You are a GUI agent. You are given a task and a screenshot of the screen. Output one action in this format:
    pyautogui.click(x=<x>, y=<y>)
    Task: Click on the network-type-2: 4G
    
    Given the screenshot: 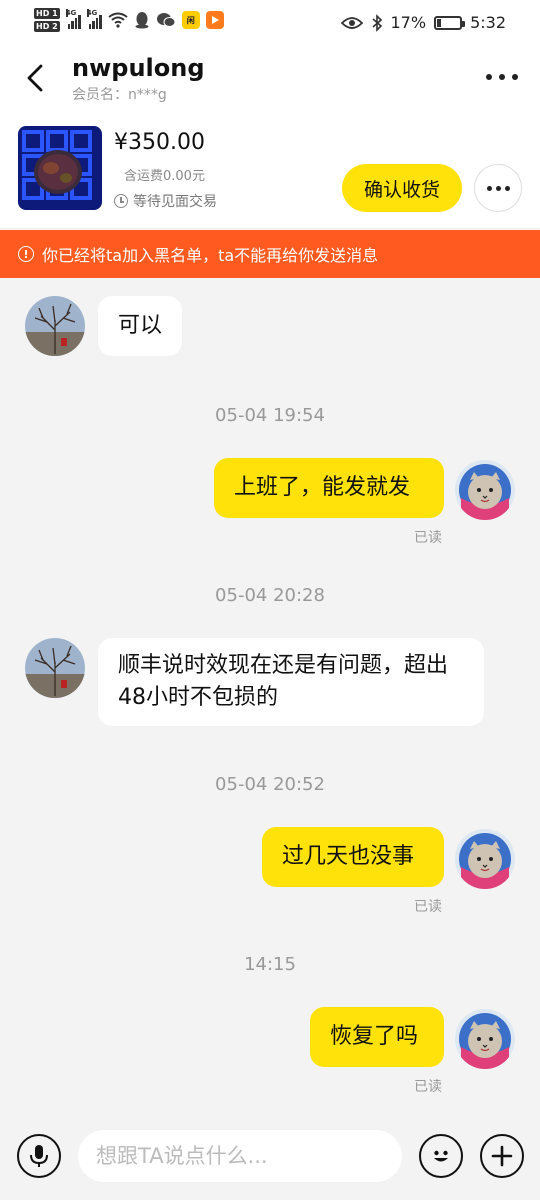 What is the action you would take?
    pyautogui.click(x=92, y=13)
    